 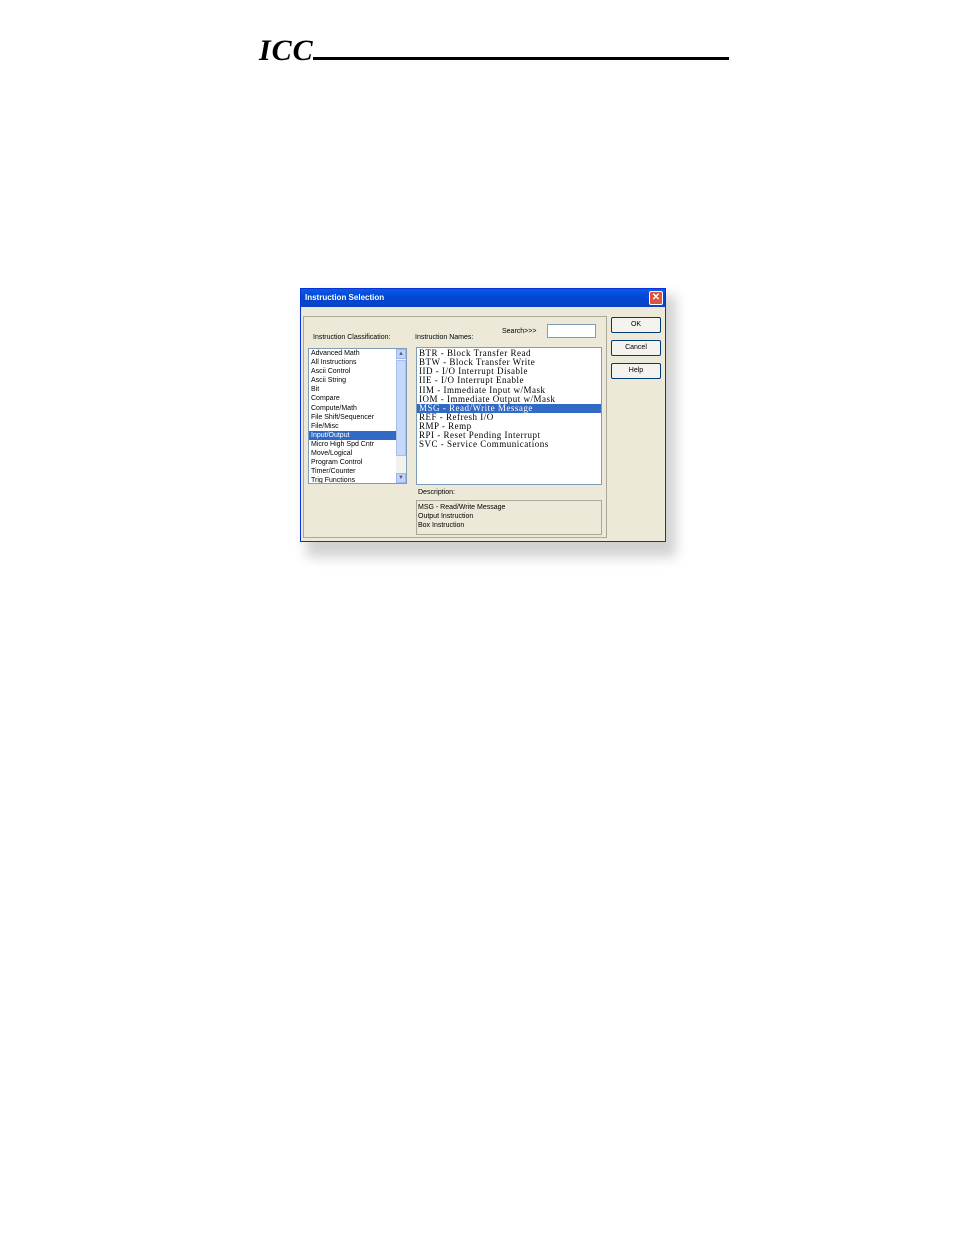 What do you see at coordinates (519, 331) in the screenshot?
I see `search-label: Search>>>` at bounding box center [519, 331].